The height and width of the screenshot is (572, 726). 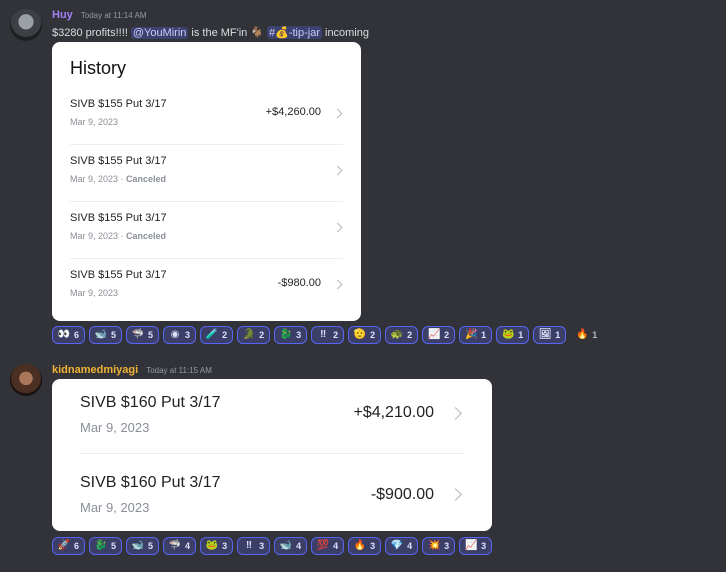 What do you see at coordinates (179, 370) in the screenshot?
I see `timestamp: Today at 11:15 AM` at bounding box center [179, 370].